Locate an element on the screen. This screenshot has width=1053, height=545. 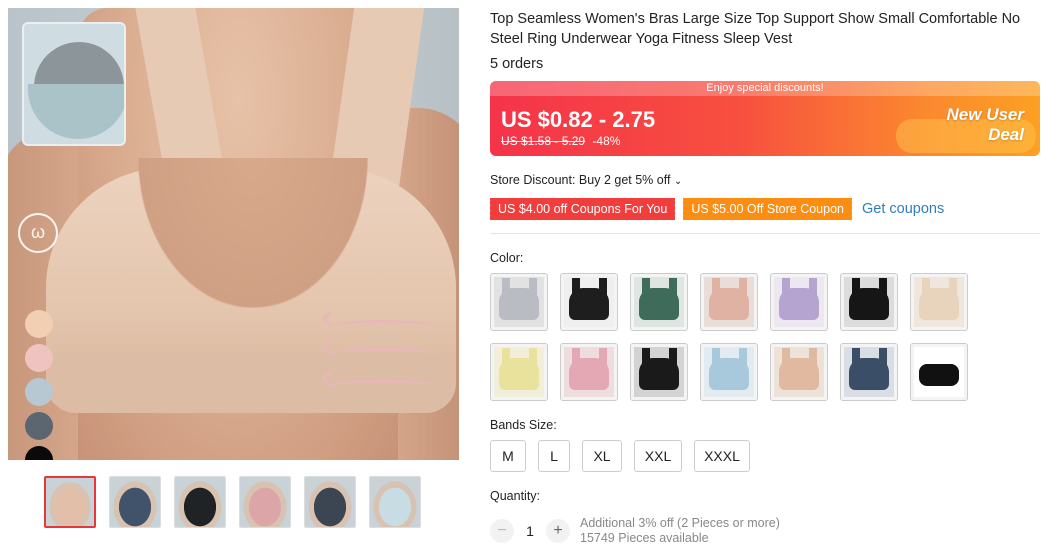
color-option-grey is located at coordinates (519, 302).